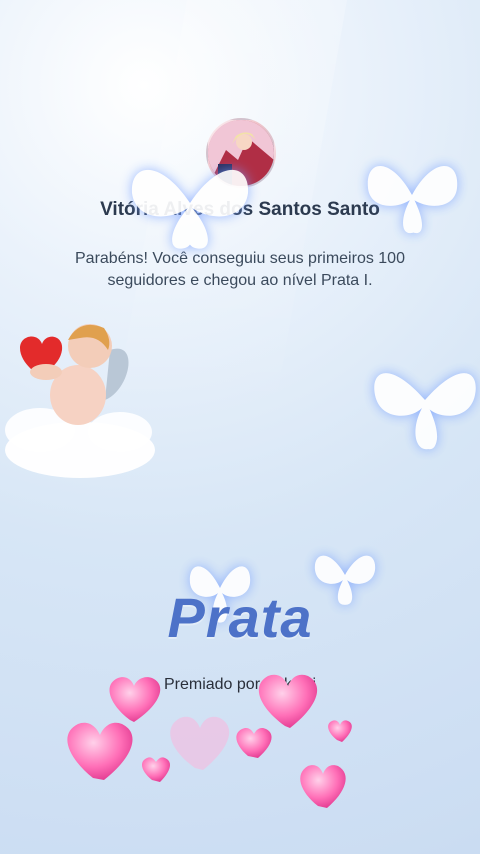  Describe the element at coordinates (80, 401) in the screenshot. I see `cupid-icon` at that location.